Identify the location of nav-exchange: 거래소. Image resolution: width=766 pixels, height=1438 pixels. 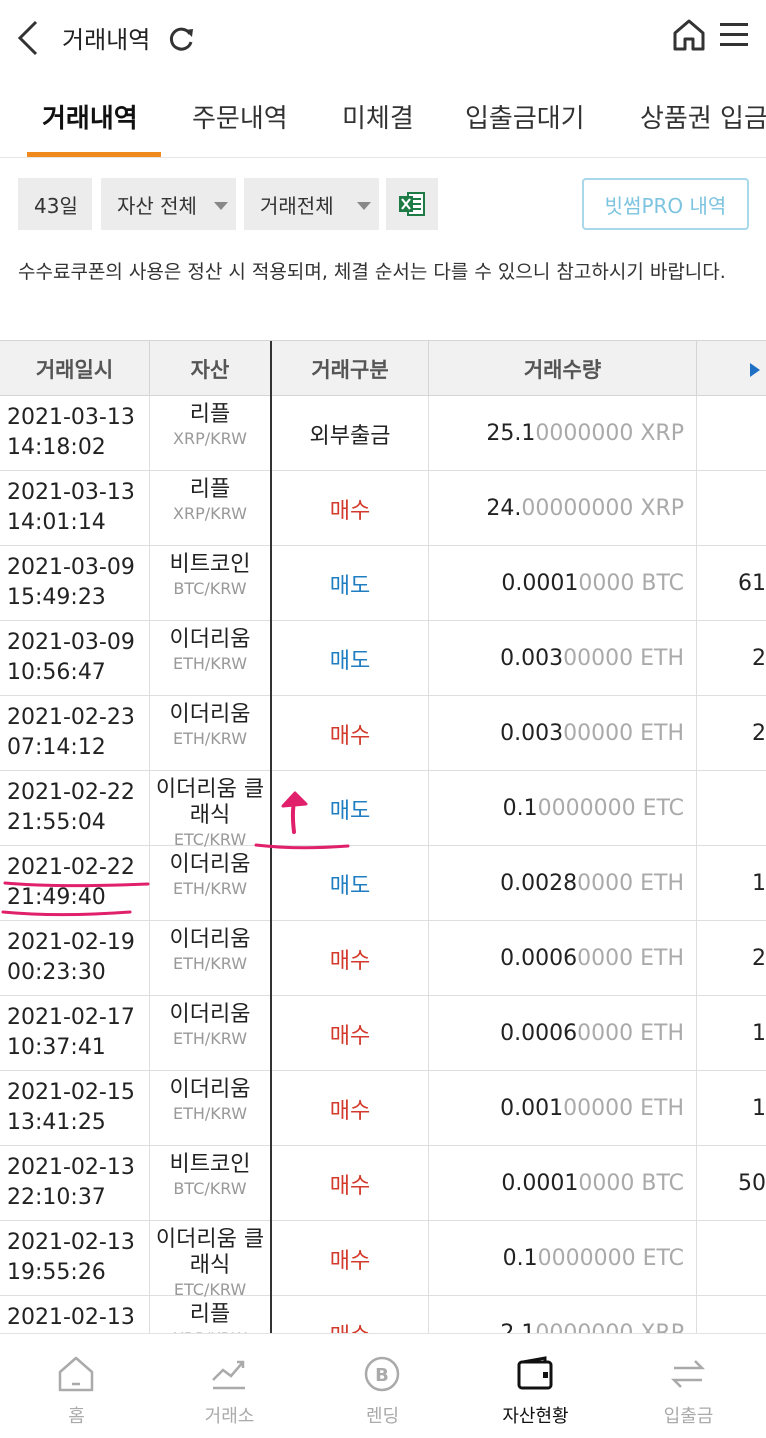
(229, 1386).